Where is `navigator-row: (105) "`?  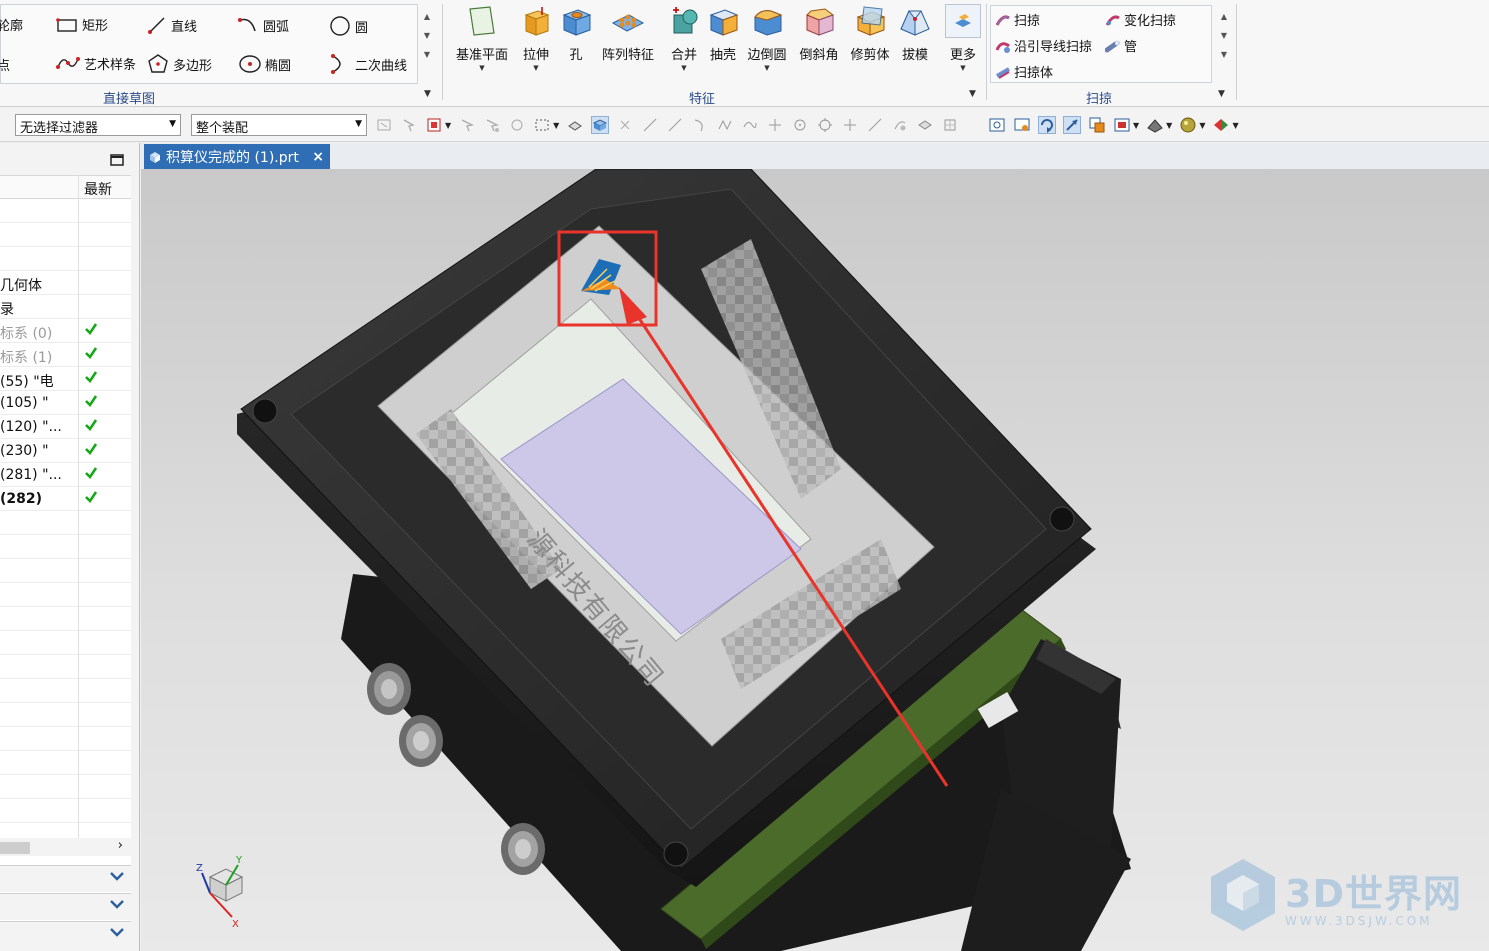 navigator-row: (105) " is located at coordinates (65, 403).